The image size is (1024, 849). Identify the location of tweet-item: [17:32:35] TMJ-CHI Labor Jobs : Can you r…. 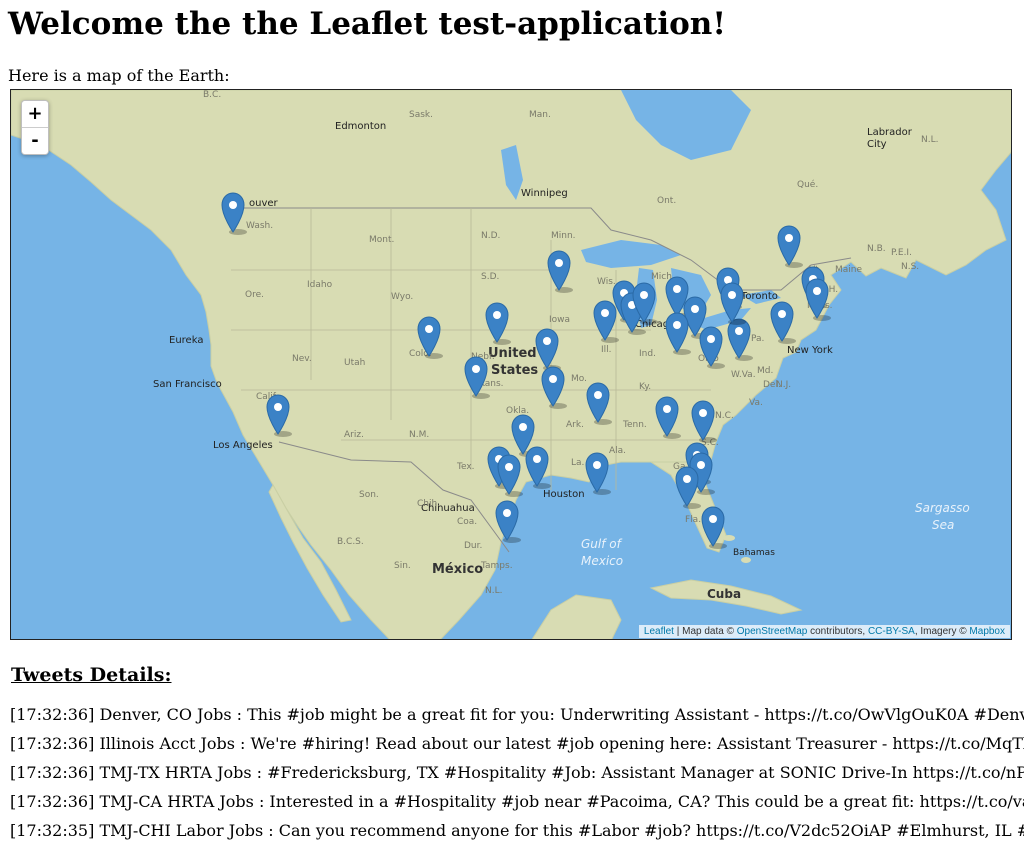
(517, 834).